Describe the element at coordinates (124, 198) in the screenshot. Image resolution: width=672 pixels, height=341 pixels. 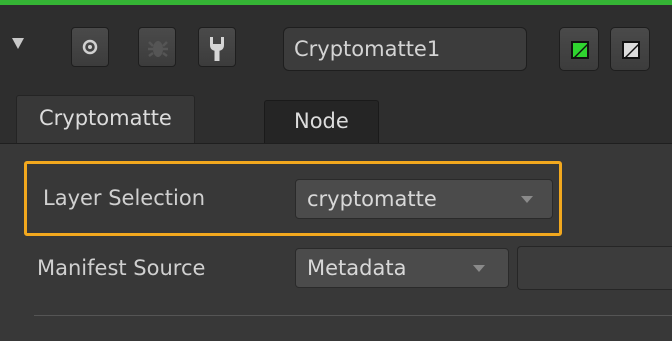
I see `layer-selection-label: Layer Selection` at that location.